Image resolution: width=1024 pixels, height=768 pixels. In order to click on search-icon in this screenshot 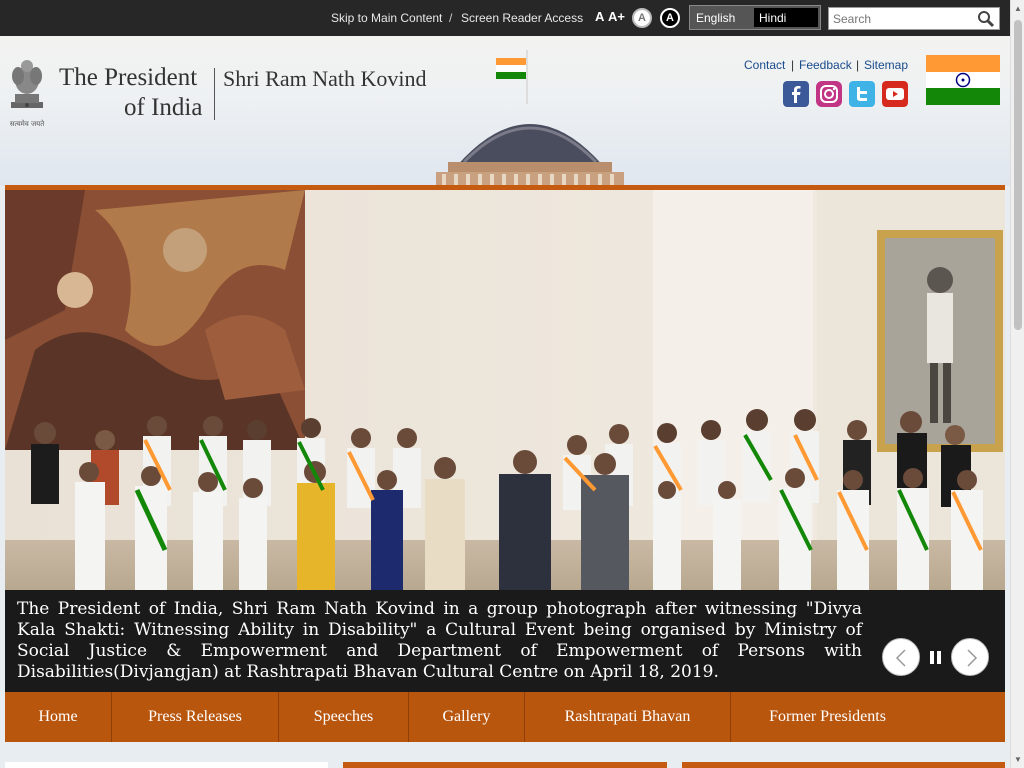, I will do `click(986, 19)`.